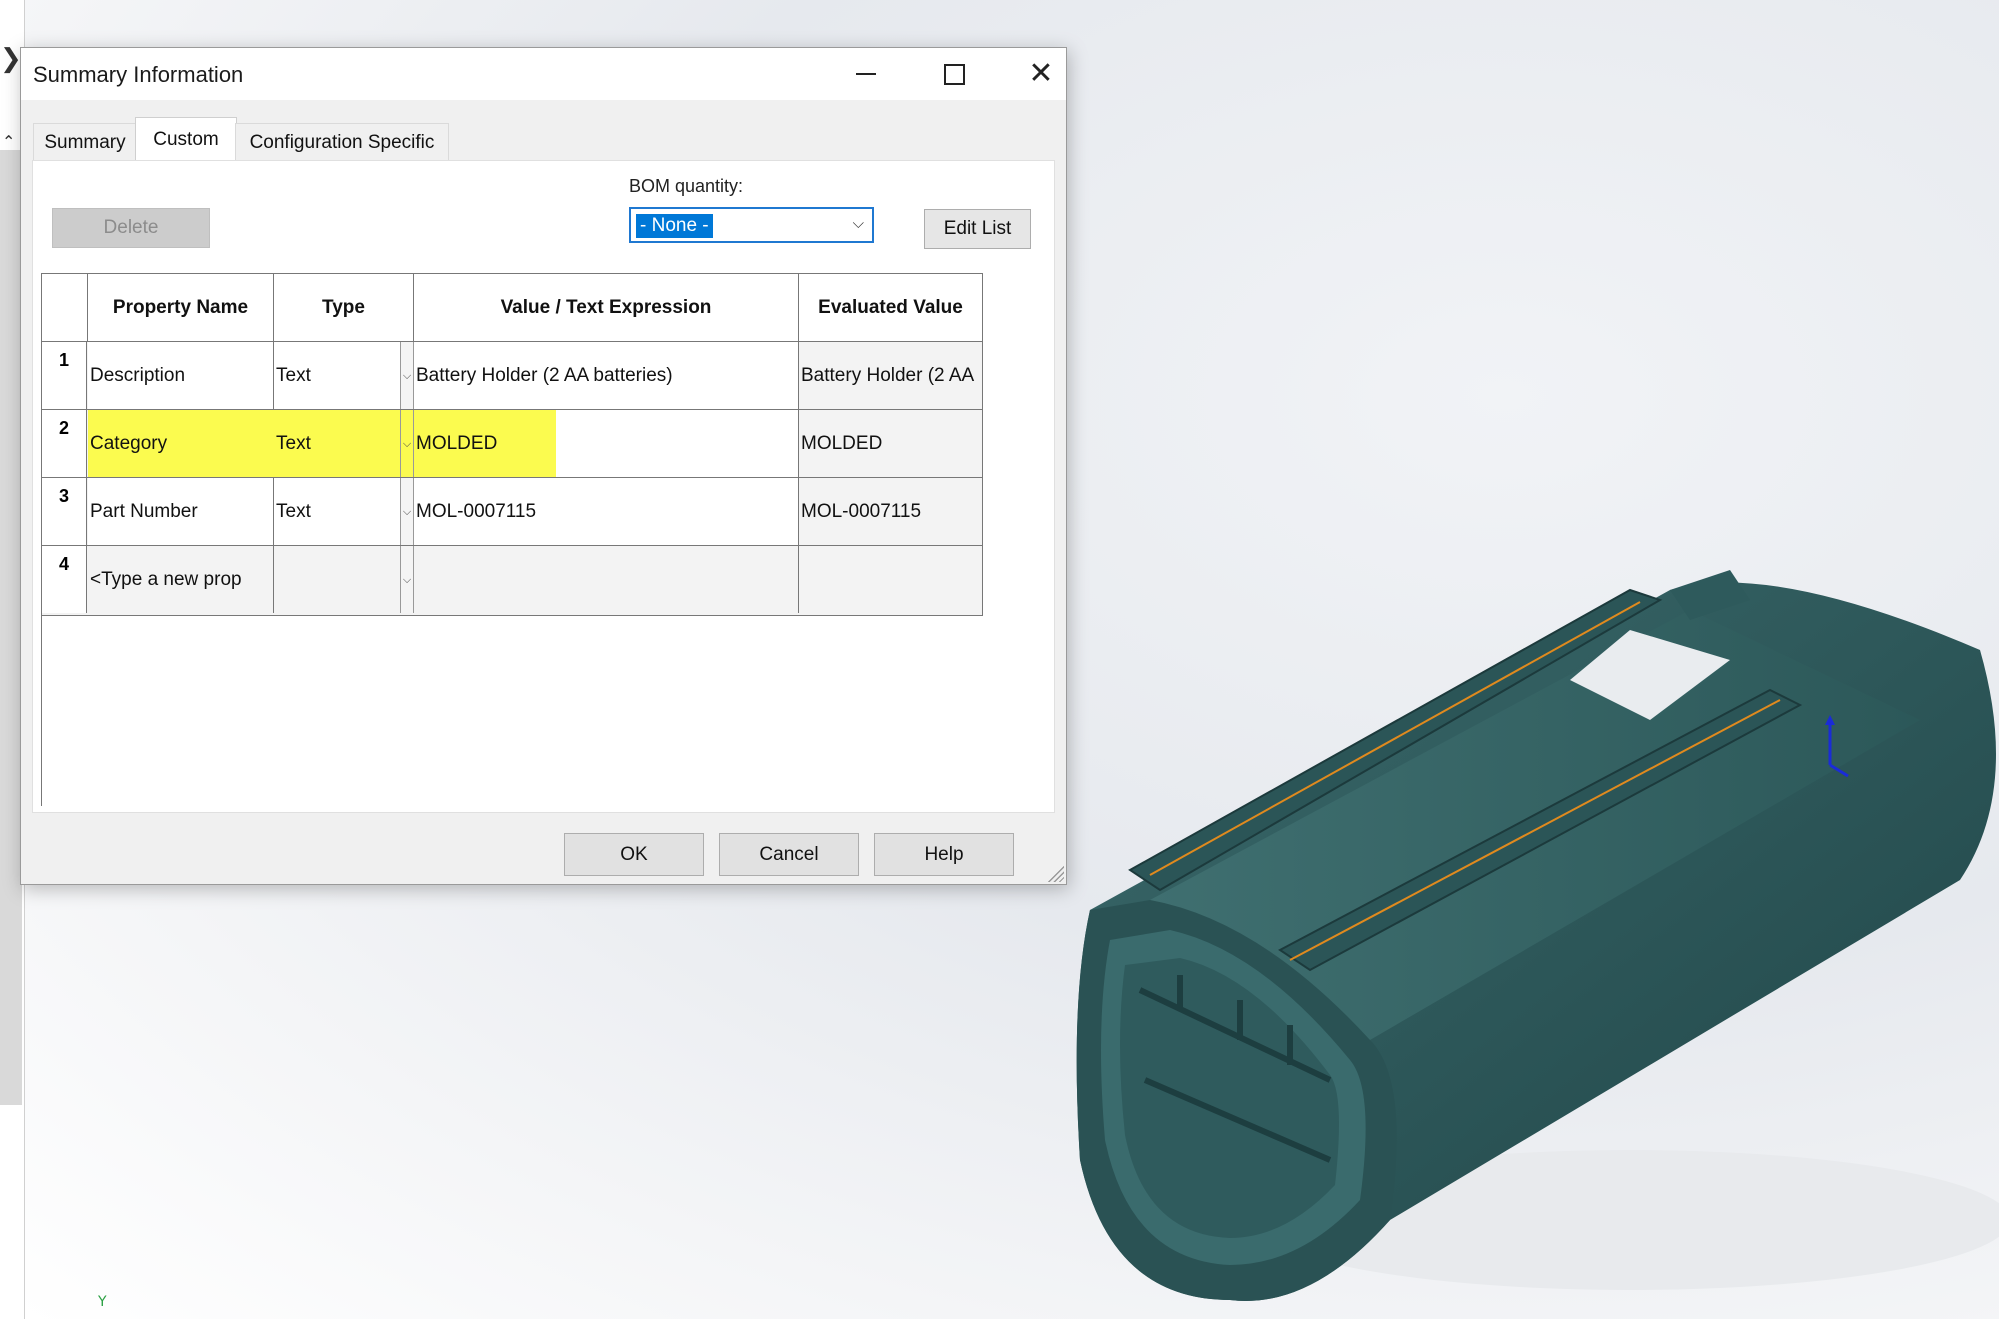  Describe the element at coordinates (65, 308) in the screenshot. I see `header-rownum` at that location.